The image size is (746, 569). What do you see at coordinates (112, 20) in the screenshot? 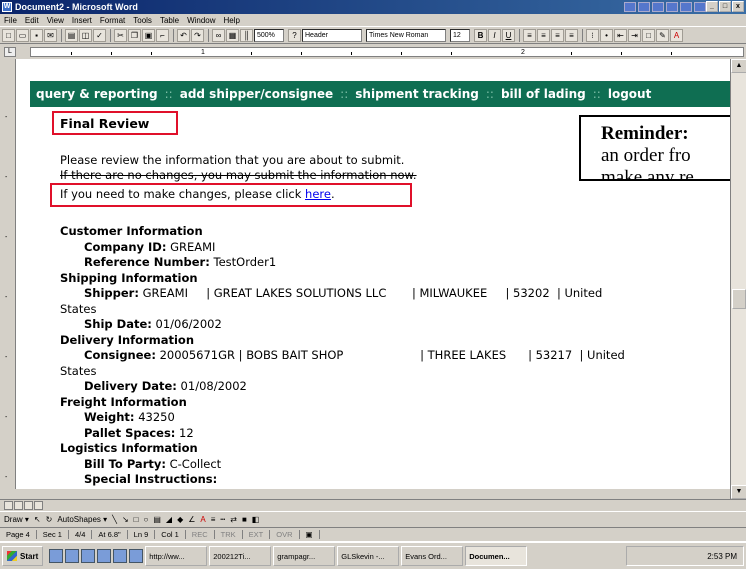
I see `menu-format: Format` at bounding box center [112, 20].